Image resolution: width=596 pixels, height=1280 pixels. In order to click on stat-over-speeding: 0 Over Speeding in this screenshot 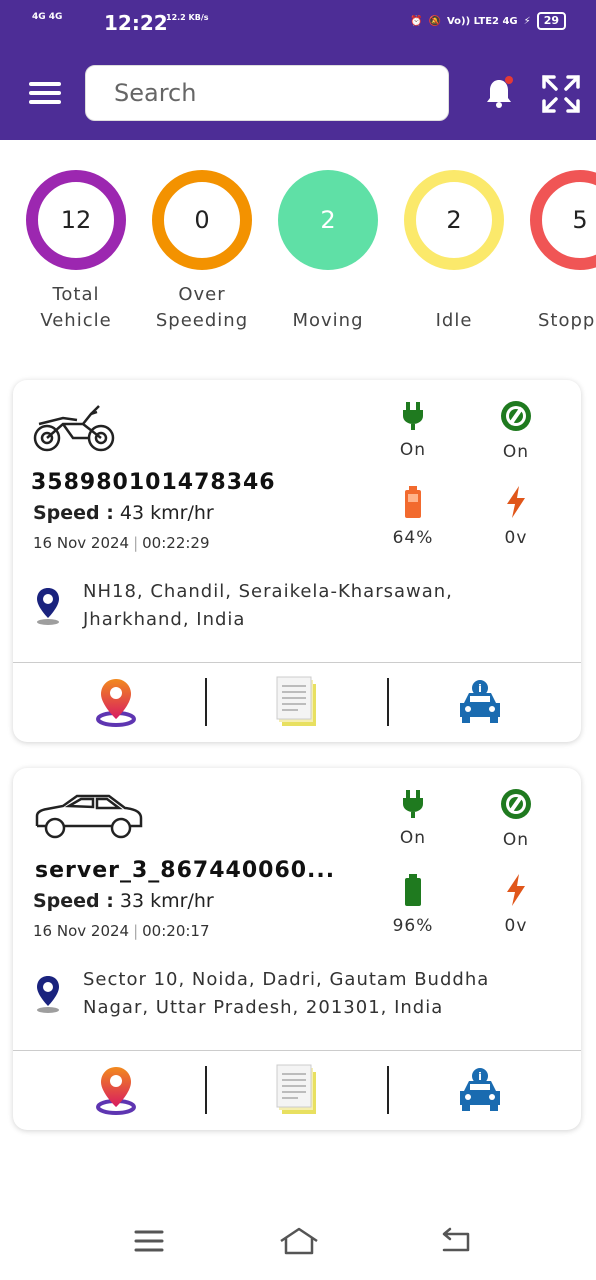, I will do `click(202, 252)`.